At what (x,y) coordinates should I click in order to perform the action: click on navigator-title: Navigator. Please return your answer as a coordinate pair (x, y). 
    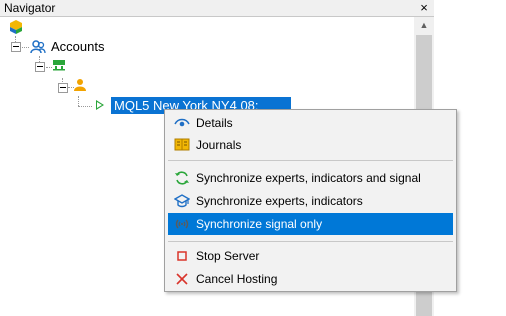
    Looking at the image, I should click on (30, 8).